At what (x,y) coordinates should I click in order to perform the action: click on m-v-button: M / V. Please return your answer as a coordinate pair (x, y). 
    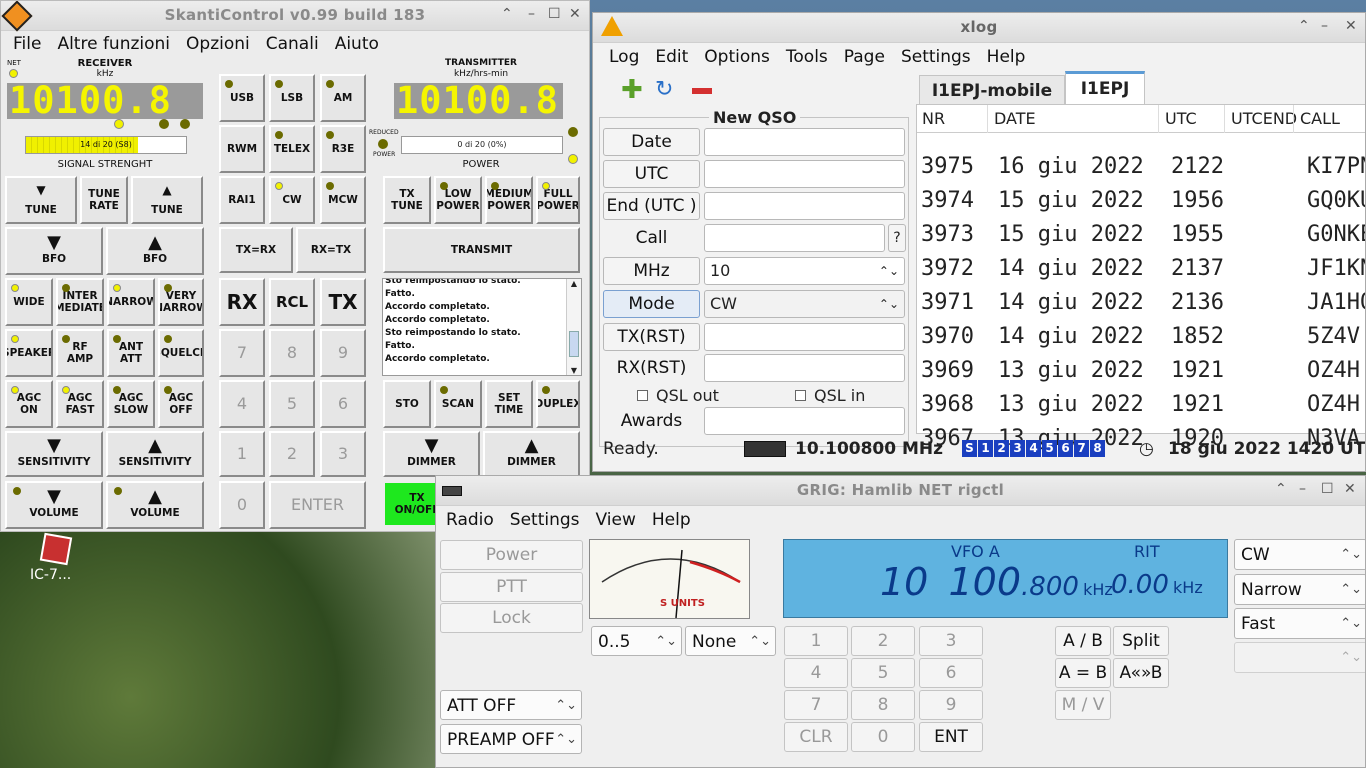
    Looking at the image, I should click on (1083, 705).